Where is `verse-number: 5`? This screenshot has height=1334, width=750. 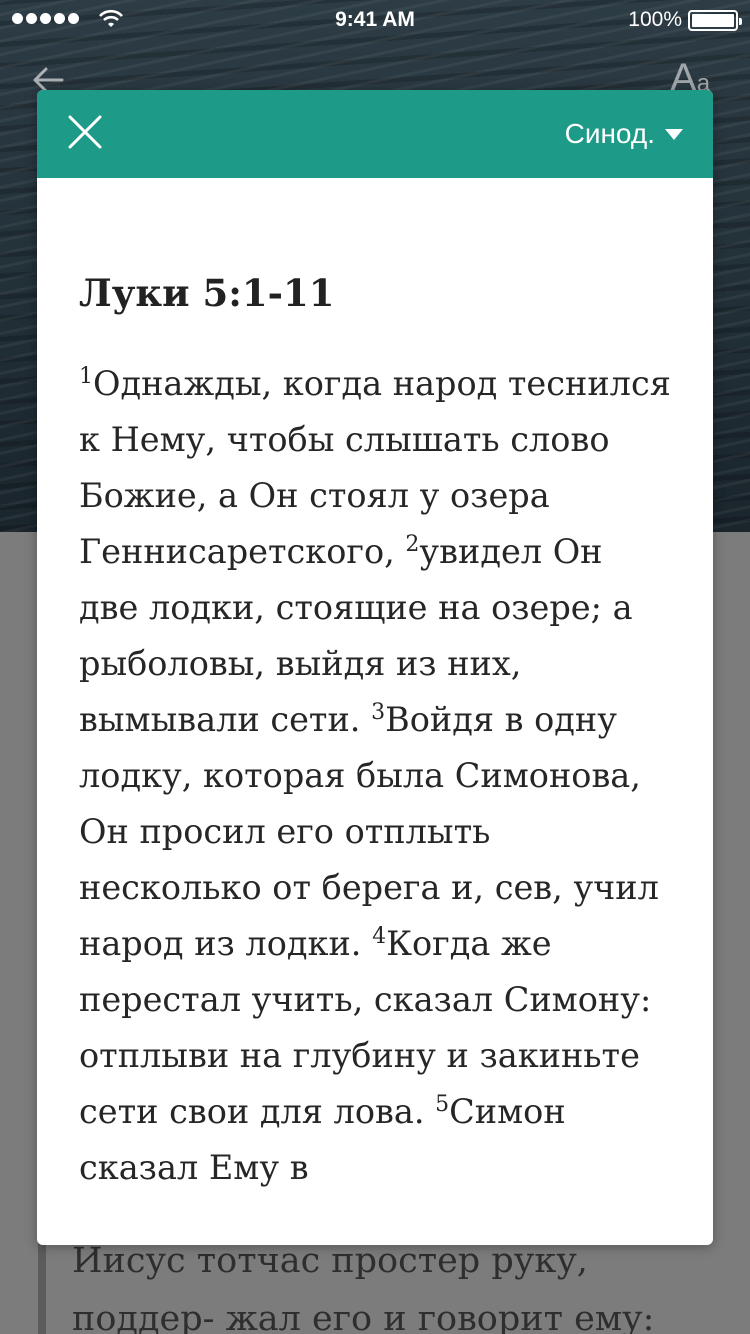
verse-number: 5 is located at coordinates (442, 1104).